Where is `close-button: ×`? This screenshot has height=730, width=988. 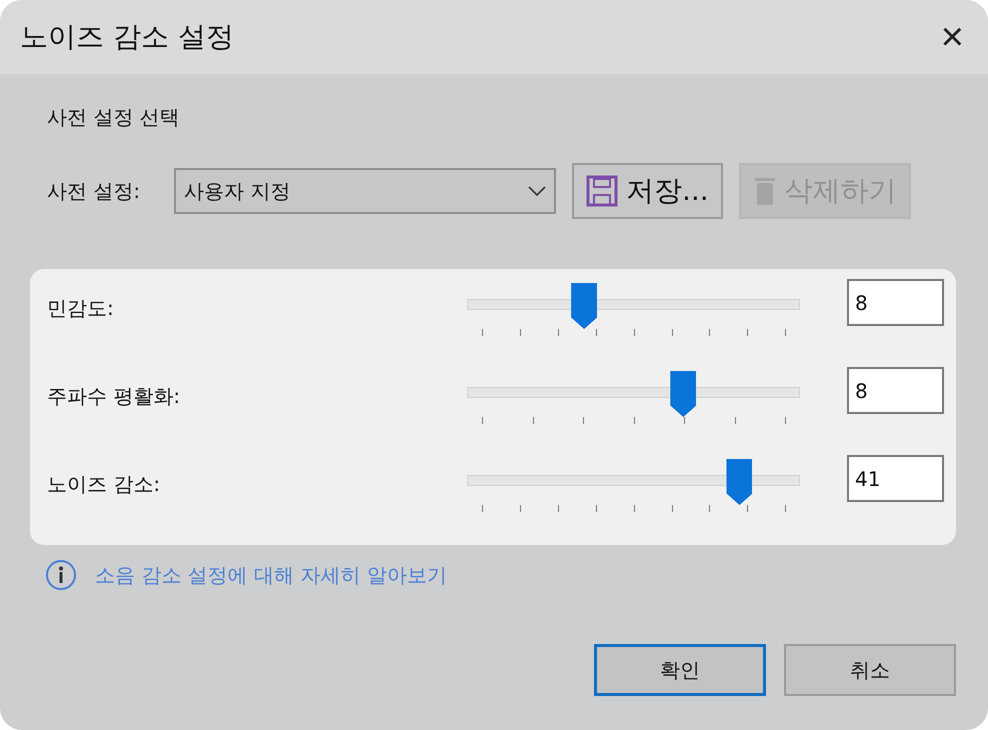
close-button: × is located at coordinates (952, 37).